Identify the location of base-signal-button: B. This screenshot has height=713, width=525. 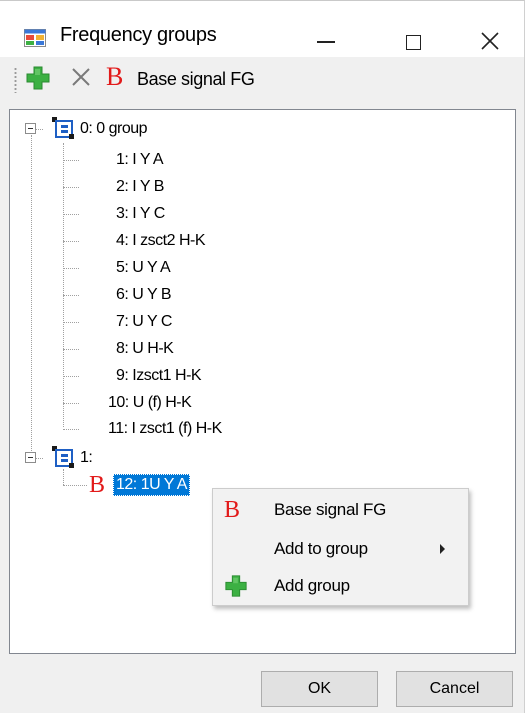
(114, 77).